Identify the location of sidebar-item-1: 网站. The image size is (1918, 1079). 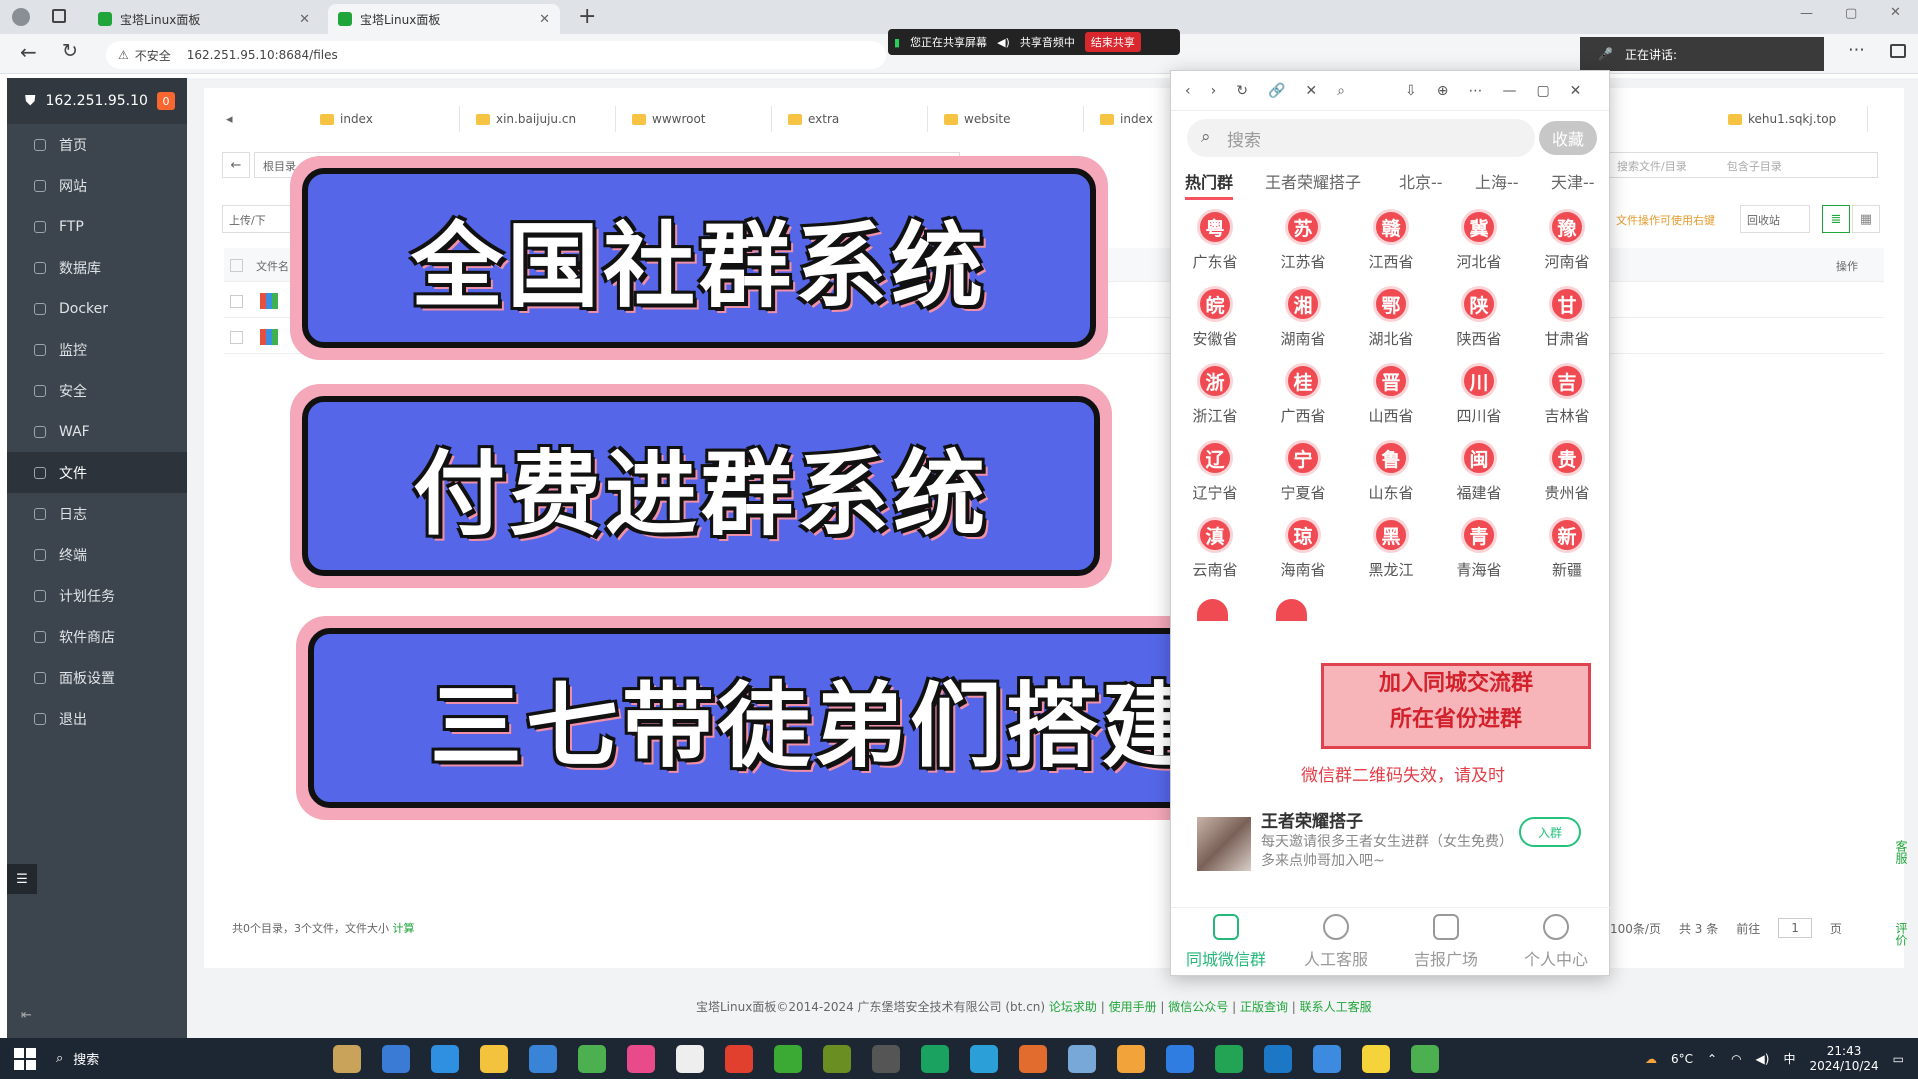
(97, 185).